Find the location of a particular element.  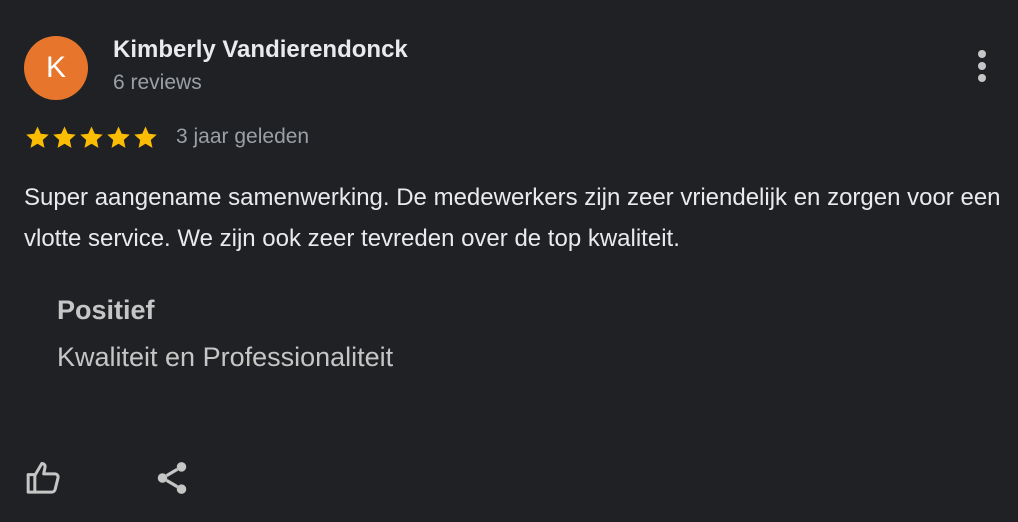

share-button is located at coordinates (172, 478).